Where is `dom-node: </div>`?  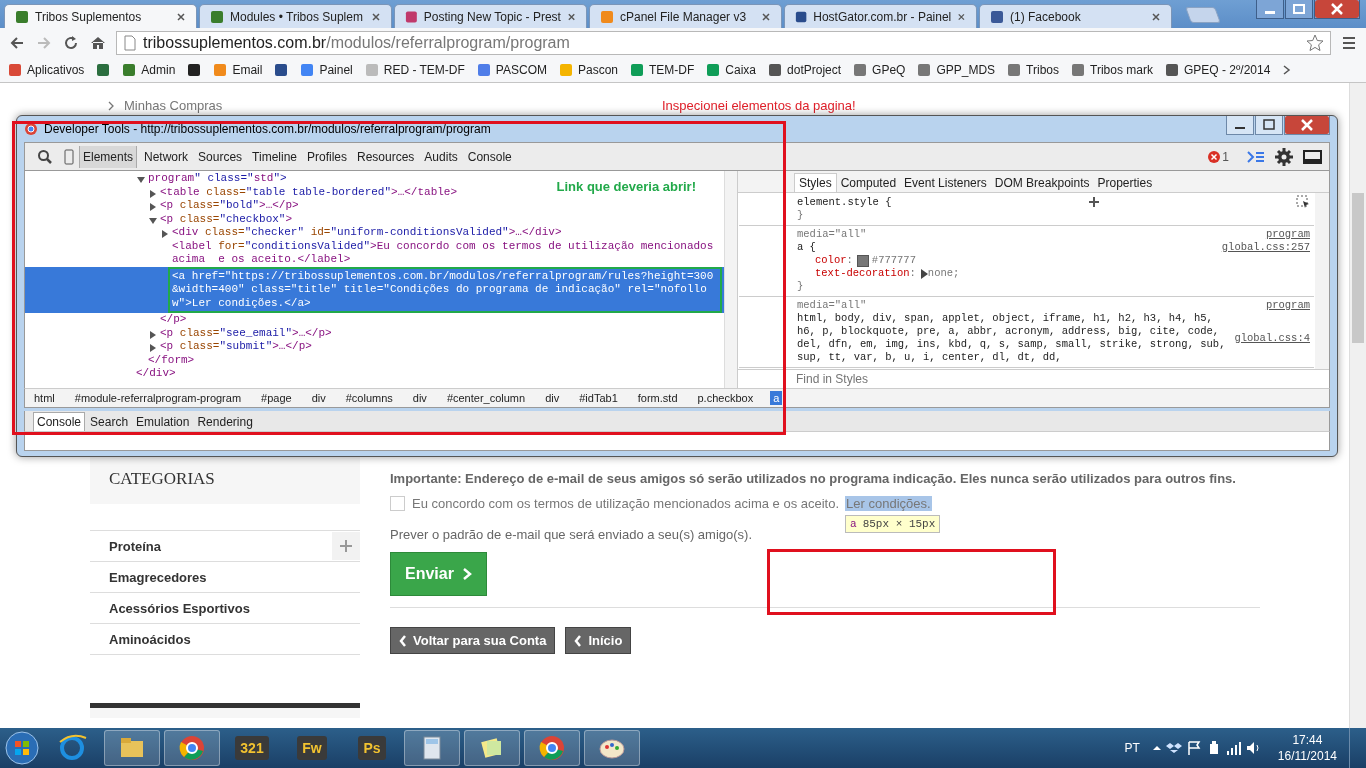
dom-node: </div> is located at coordinates (160, 374).